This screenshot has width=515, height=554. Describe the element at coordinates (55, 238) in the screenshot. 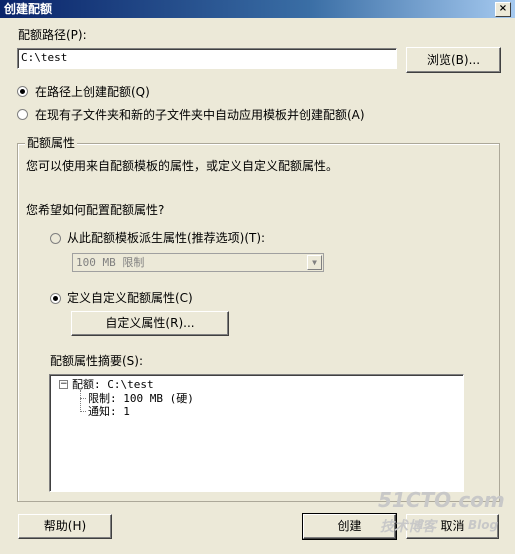

I see `radio-from-template` at that location.